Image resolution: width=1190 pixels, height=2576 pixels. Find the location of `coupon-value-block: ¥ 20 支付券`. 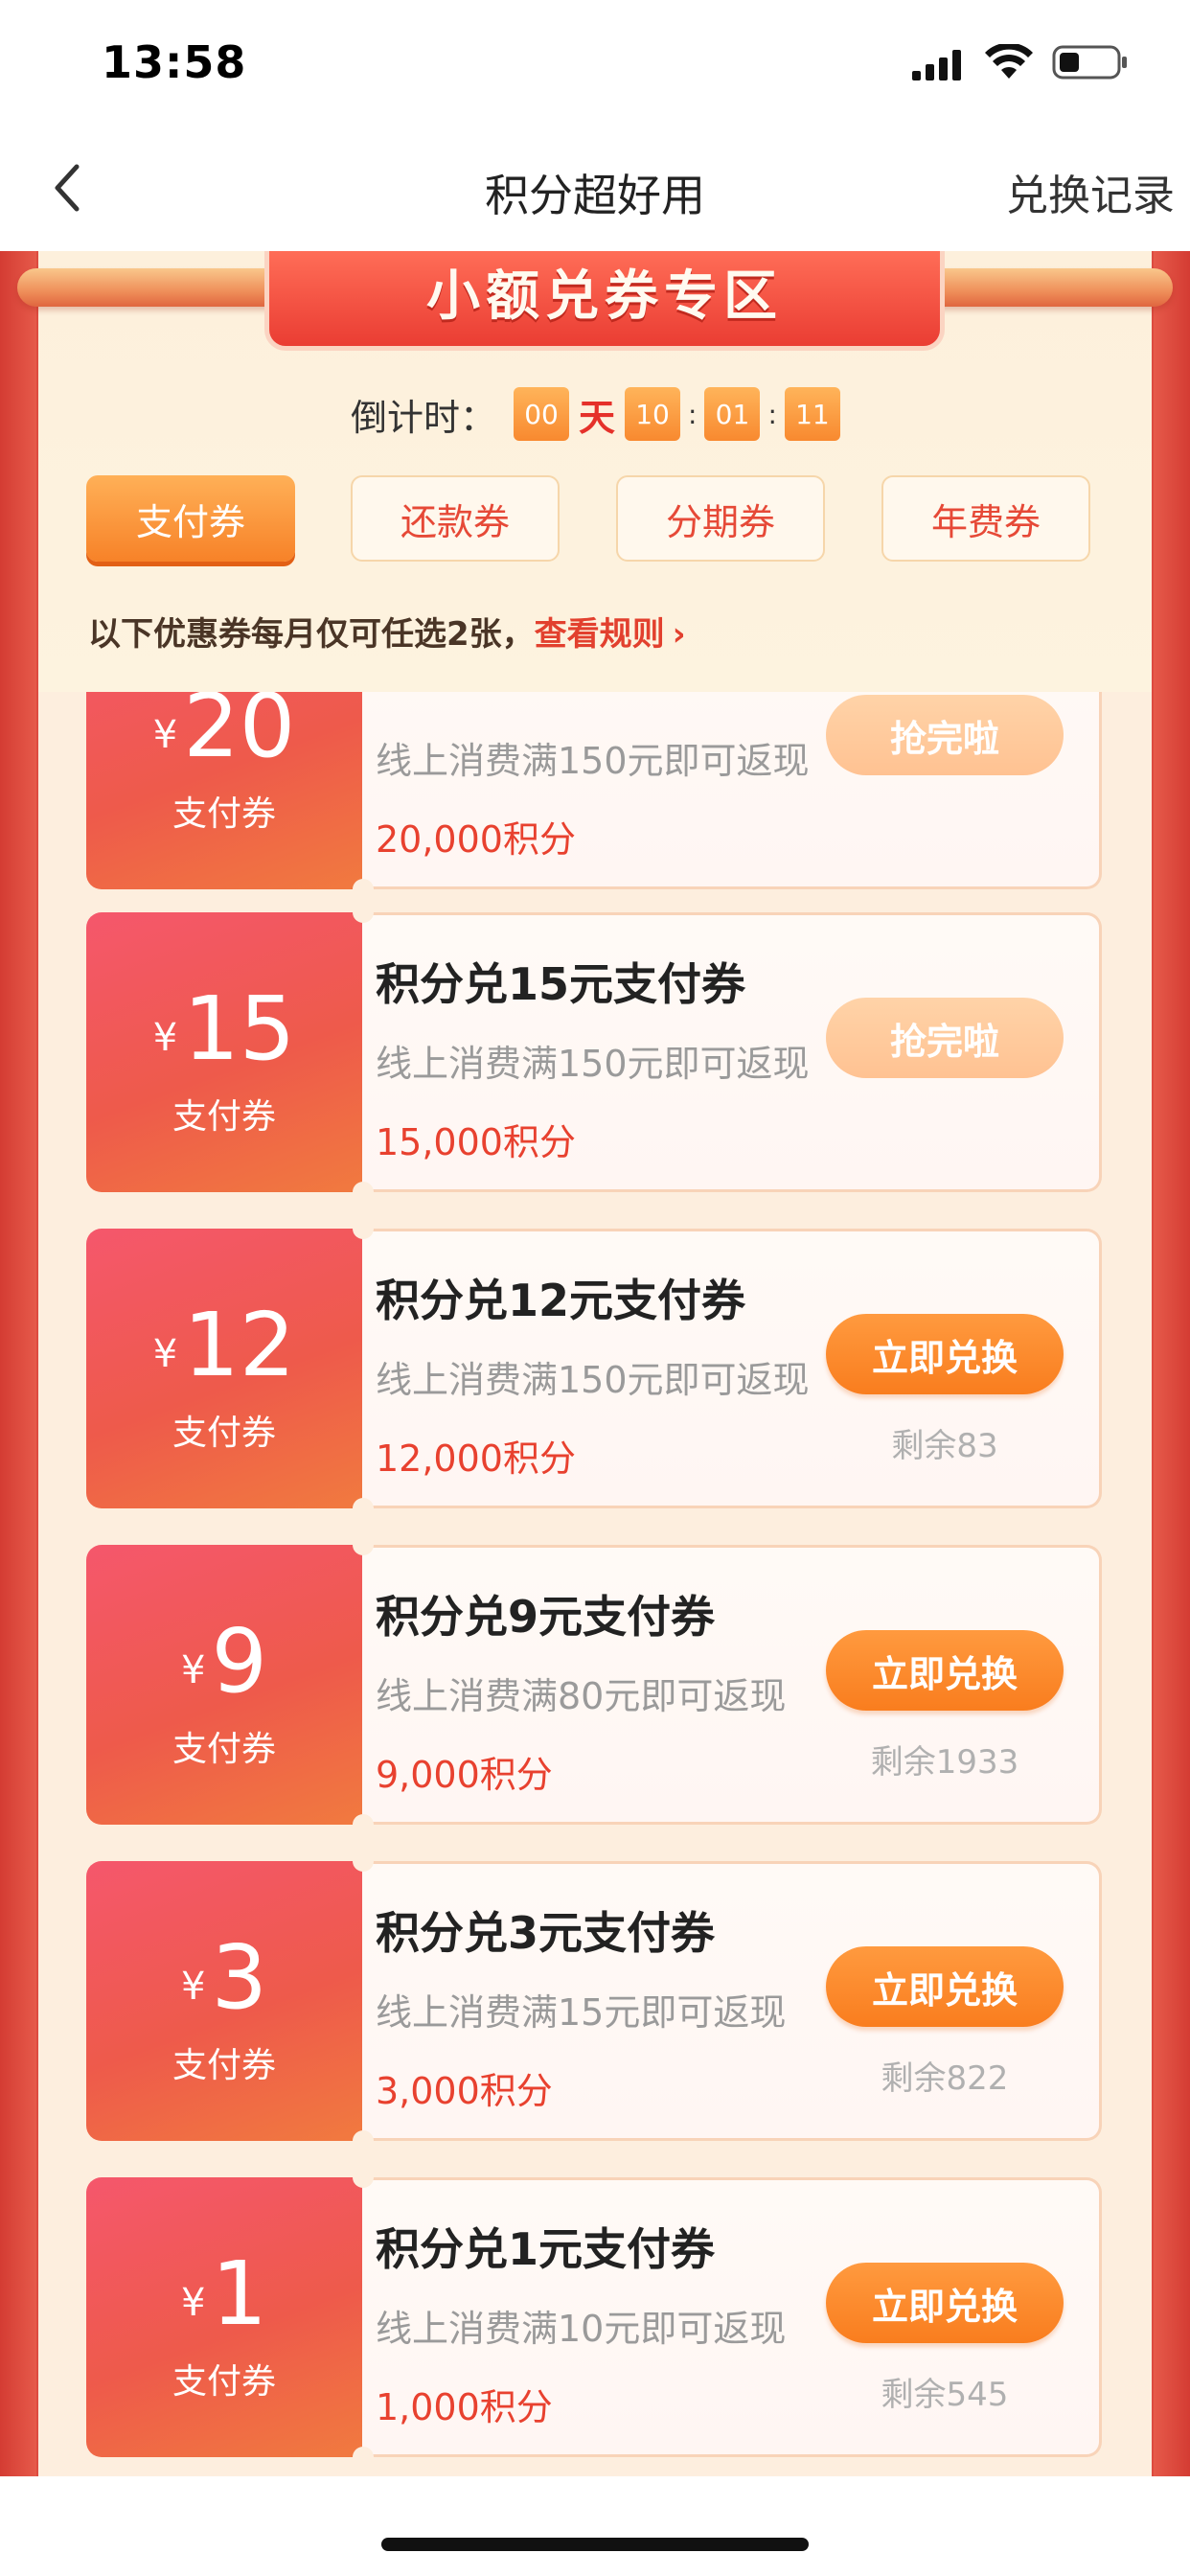

coupon-value-block: ¥ 20 支付券 is located at coordinates (224, 790).